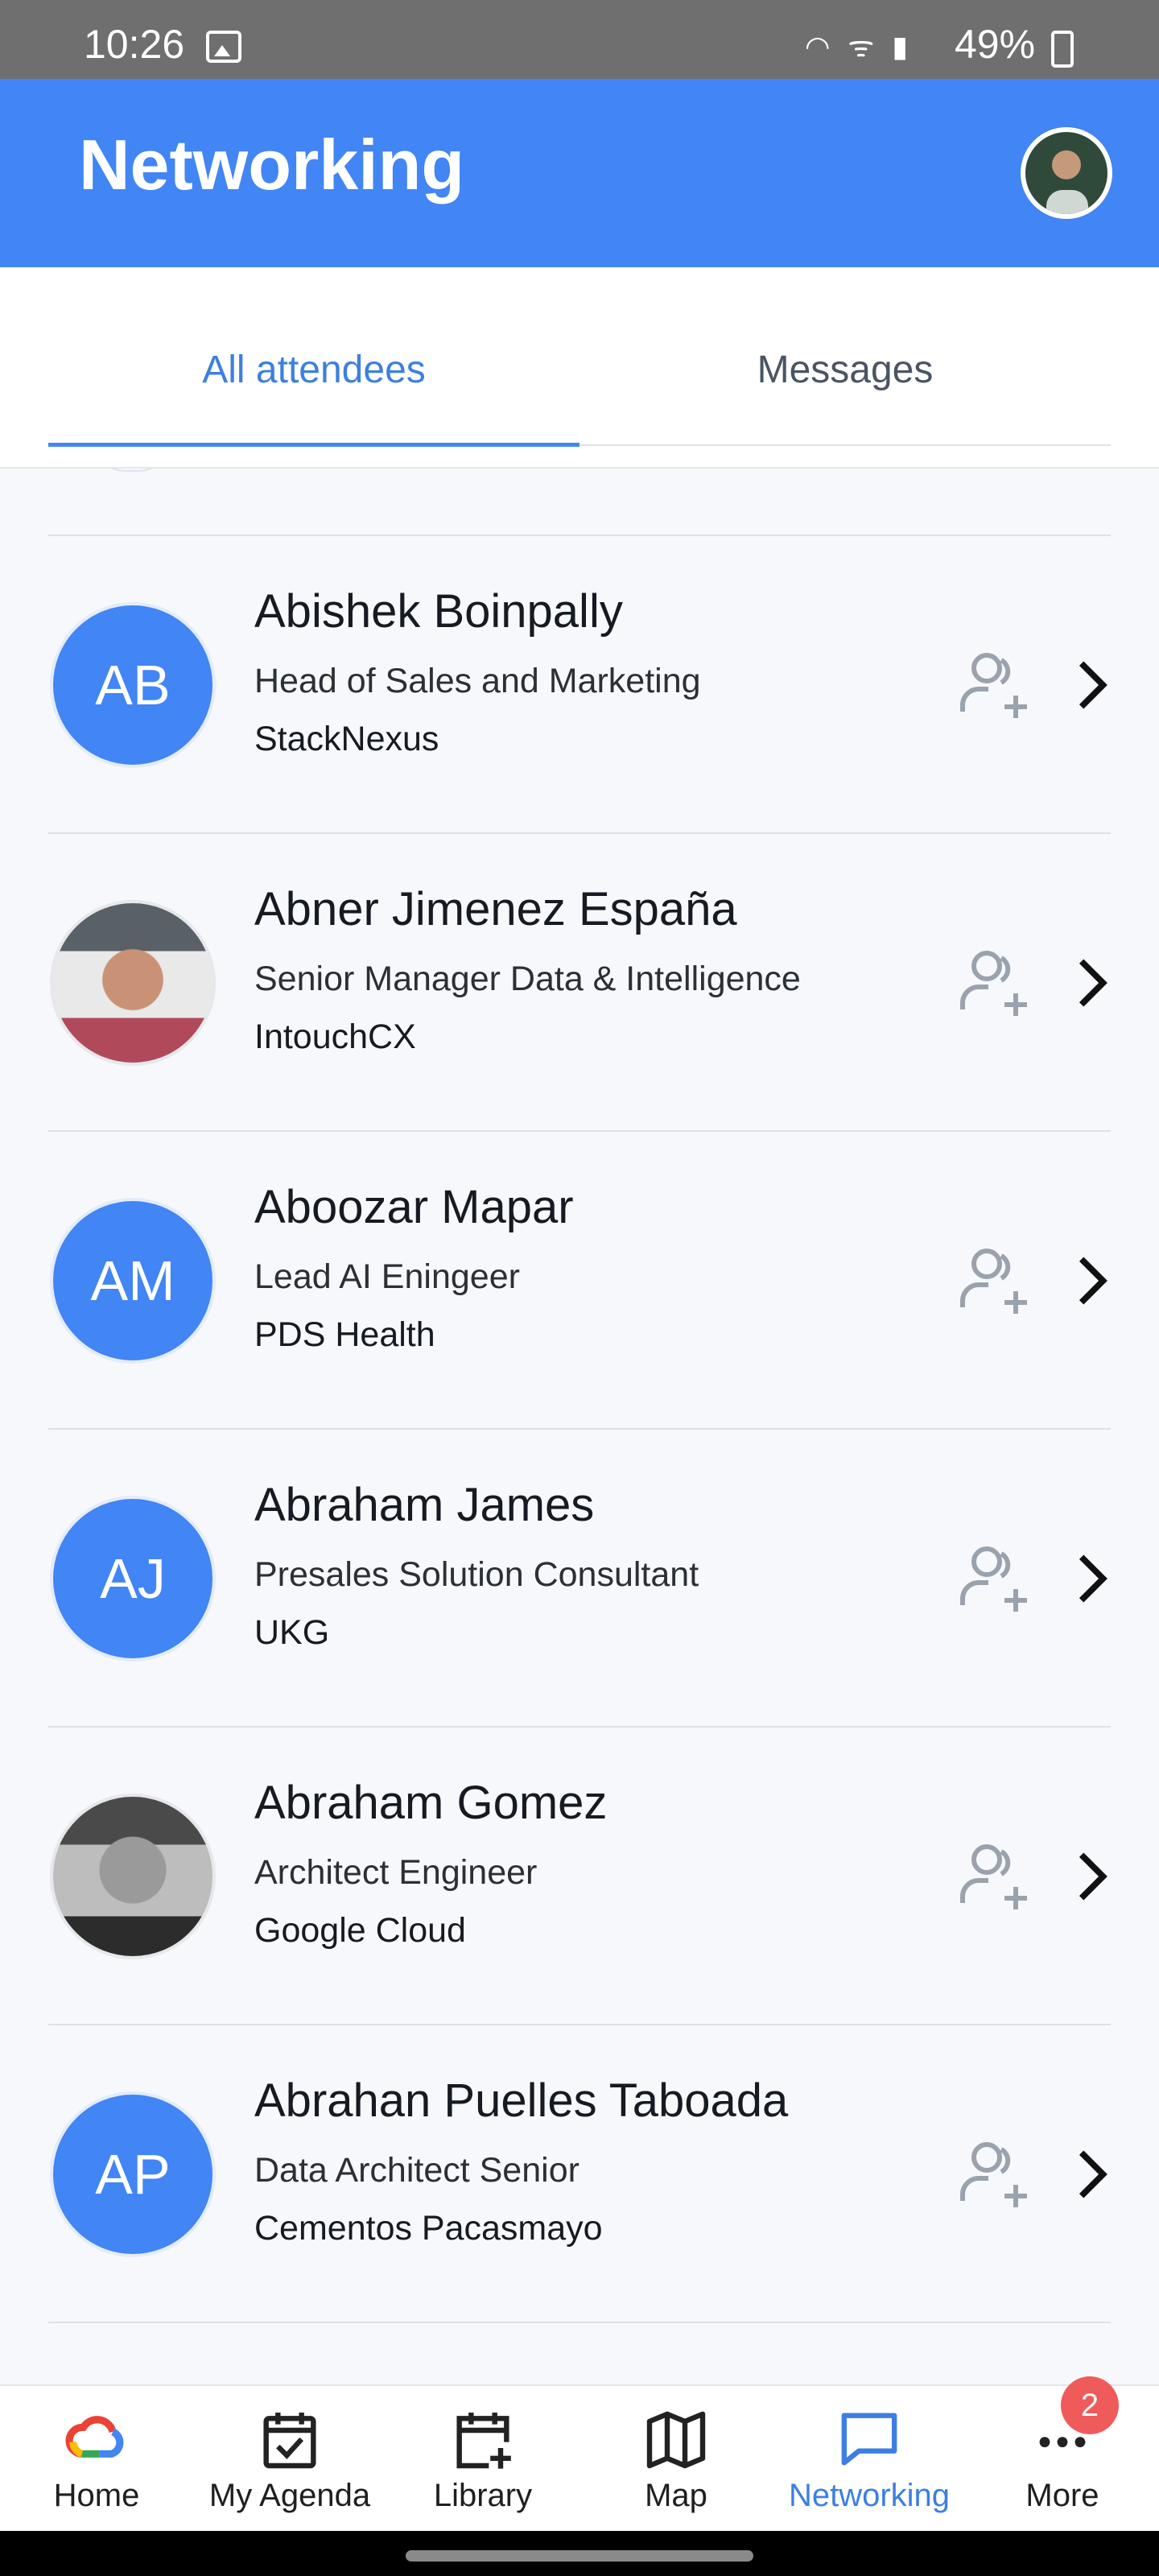  What do you see at coordinates (314, 370) in the screenshot?
I see `tab-all-attendees: All attendees` at bounding box center [314, 370].